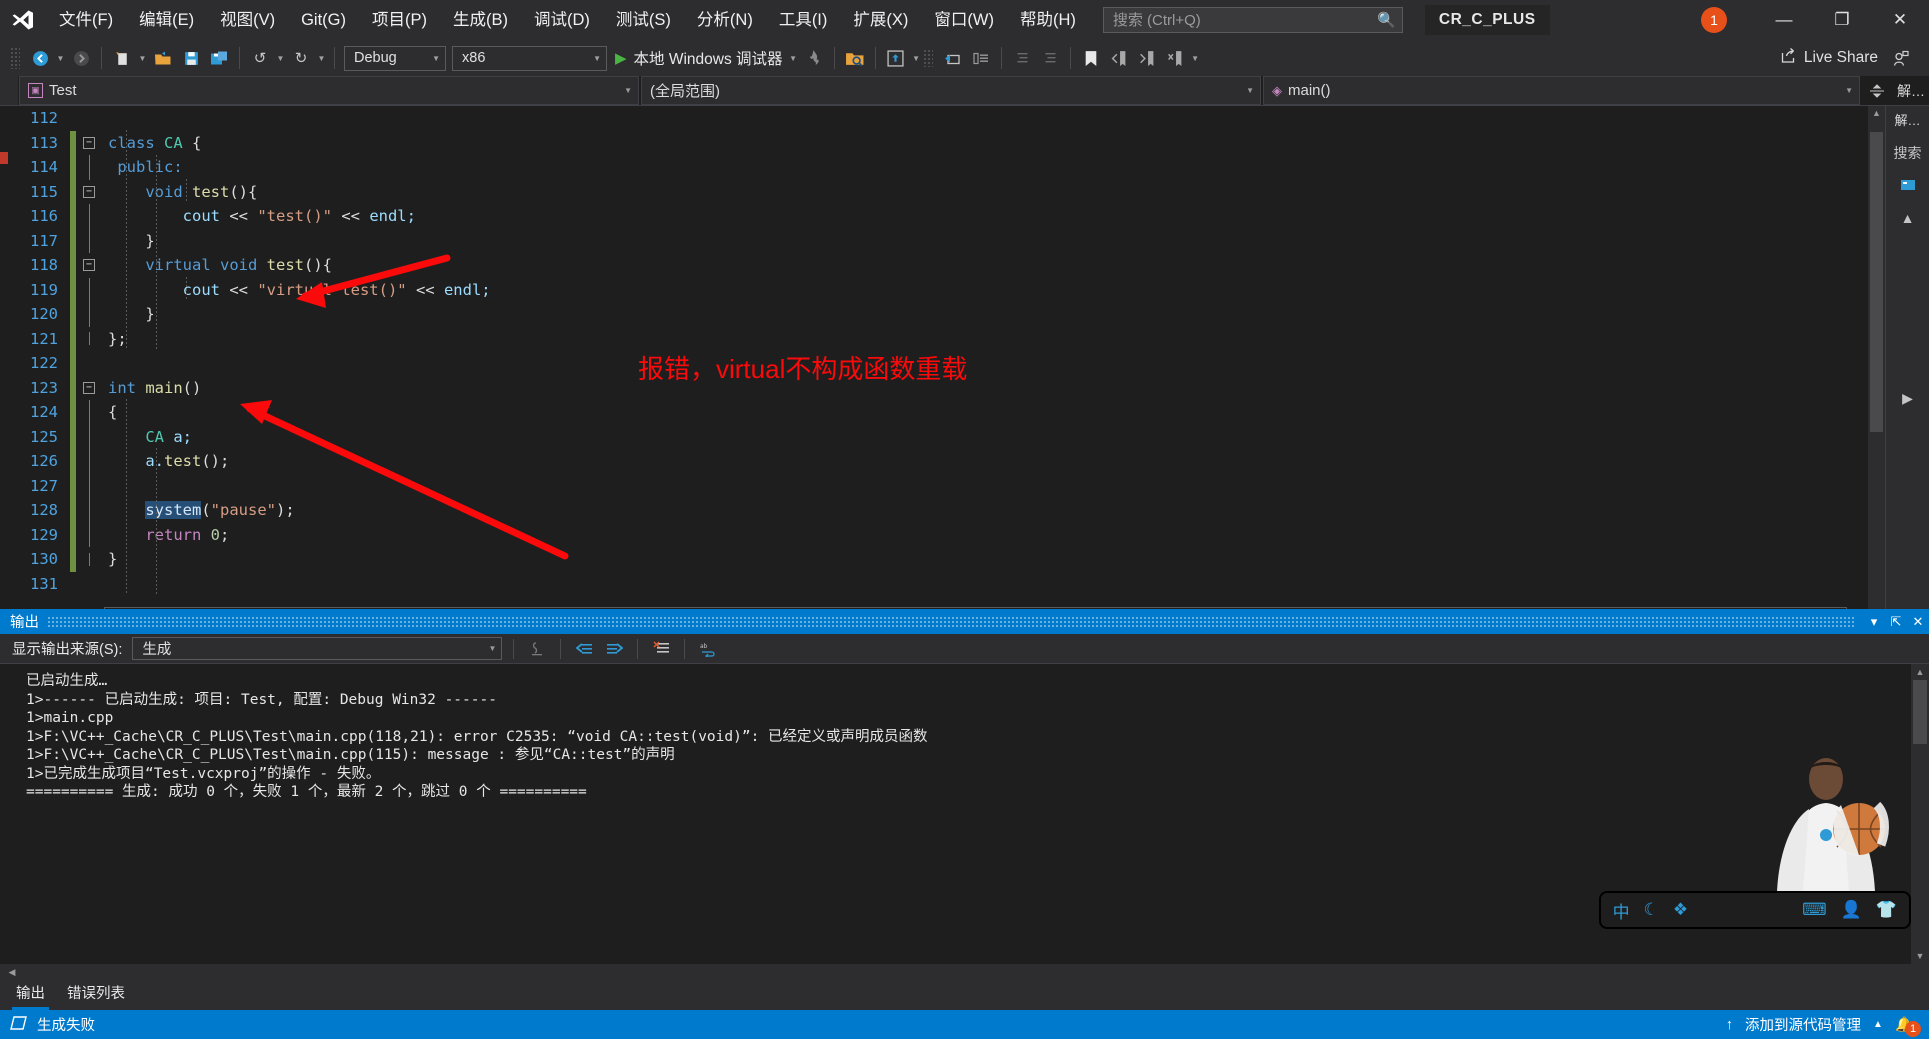  Describe the element at coordinates (1878, 1024) in the screenshot. I see `caret-up-icon: ▲` at that location.